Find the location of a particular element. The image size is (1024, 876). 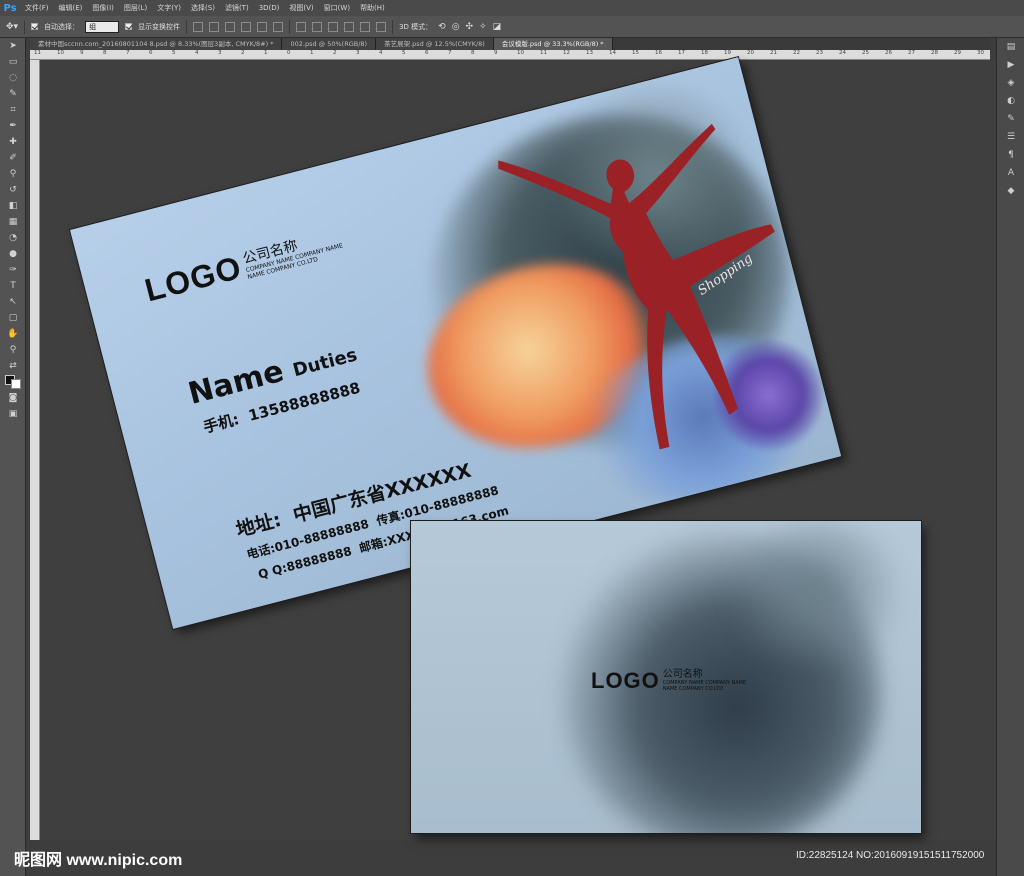

ruler-tick-label: 3 is located at coordinates (220, 53).